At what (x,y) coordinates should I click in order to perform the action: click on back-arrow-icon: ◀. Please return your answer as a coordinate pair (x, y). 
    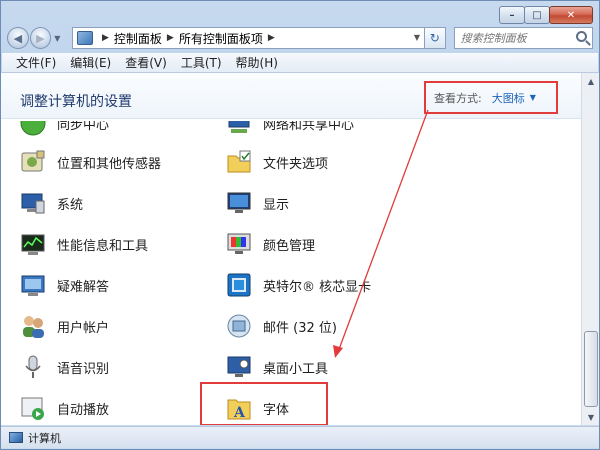
    Looking at the image, I should click on (18, 38).